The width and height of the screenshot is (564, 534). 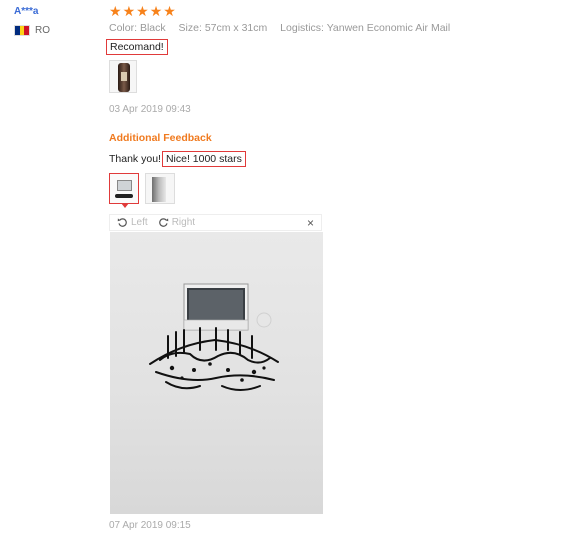 I want to click on reviewer-country: RO, so click(x=32, y=30).